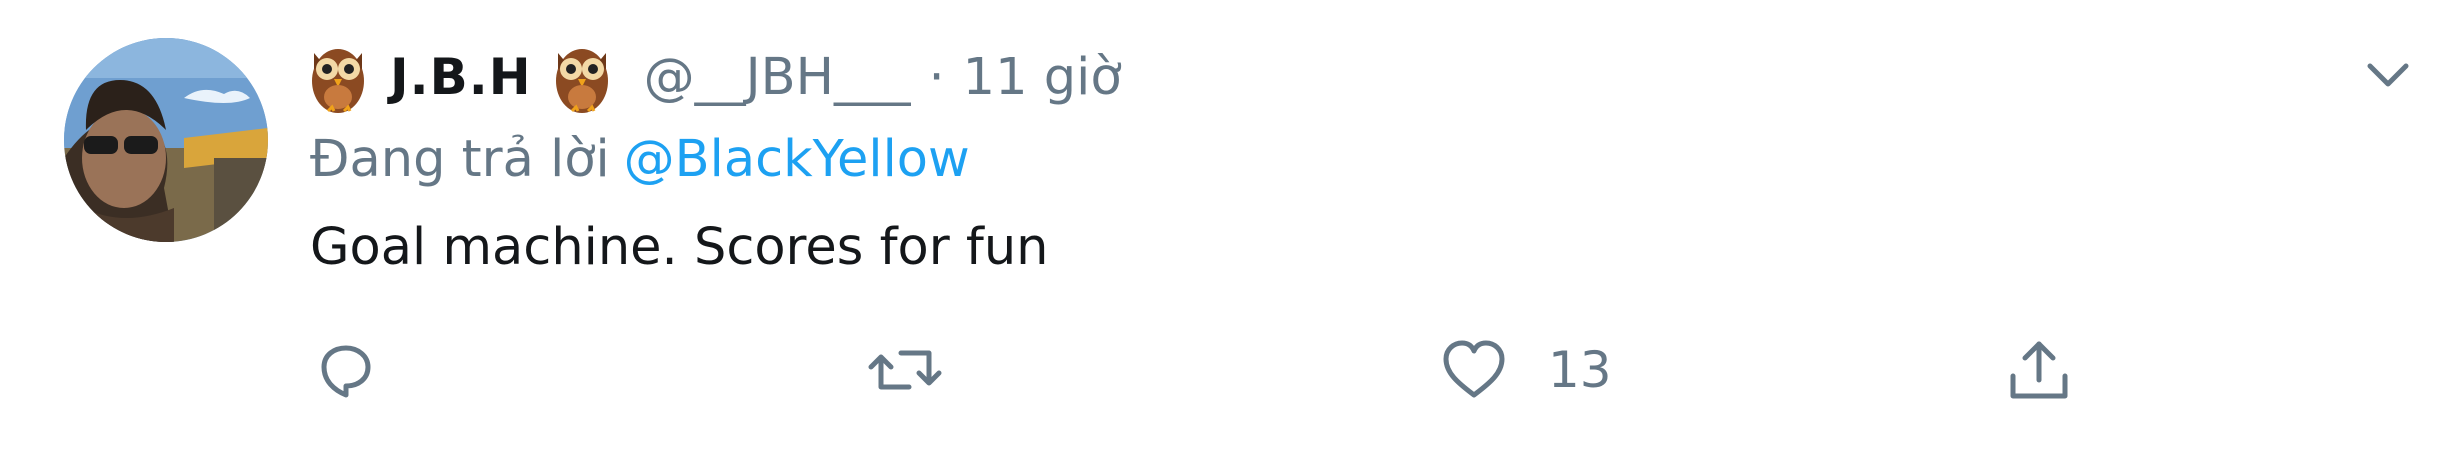 This screenshot has width=2452, height=450. Describe the element at coordinates (1042, 77) in the screenshot. I see `tweet-timestamp: 11 giờ` at that location.